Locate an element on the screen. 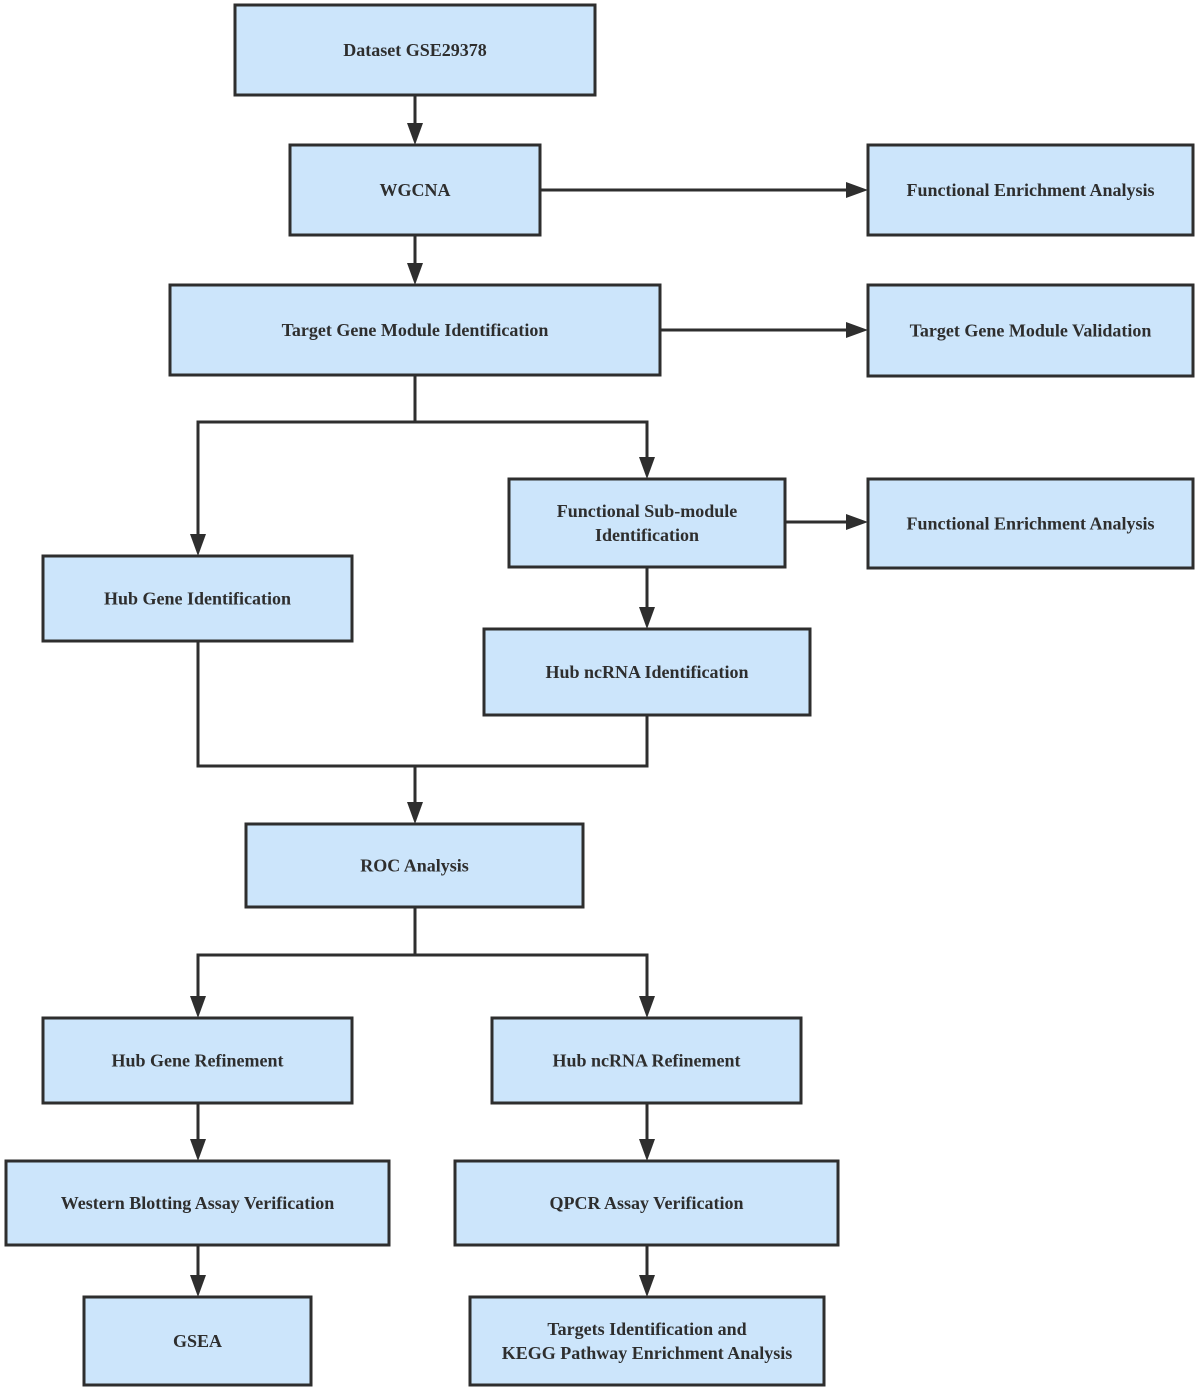 The width and height of the screenshot is (1200, 1391). node-fea2: Functional Enrichment Analysis is located at coordinates (1030, 523).